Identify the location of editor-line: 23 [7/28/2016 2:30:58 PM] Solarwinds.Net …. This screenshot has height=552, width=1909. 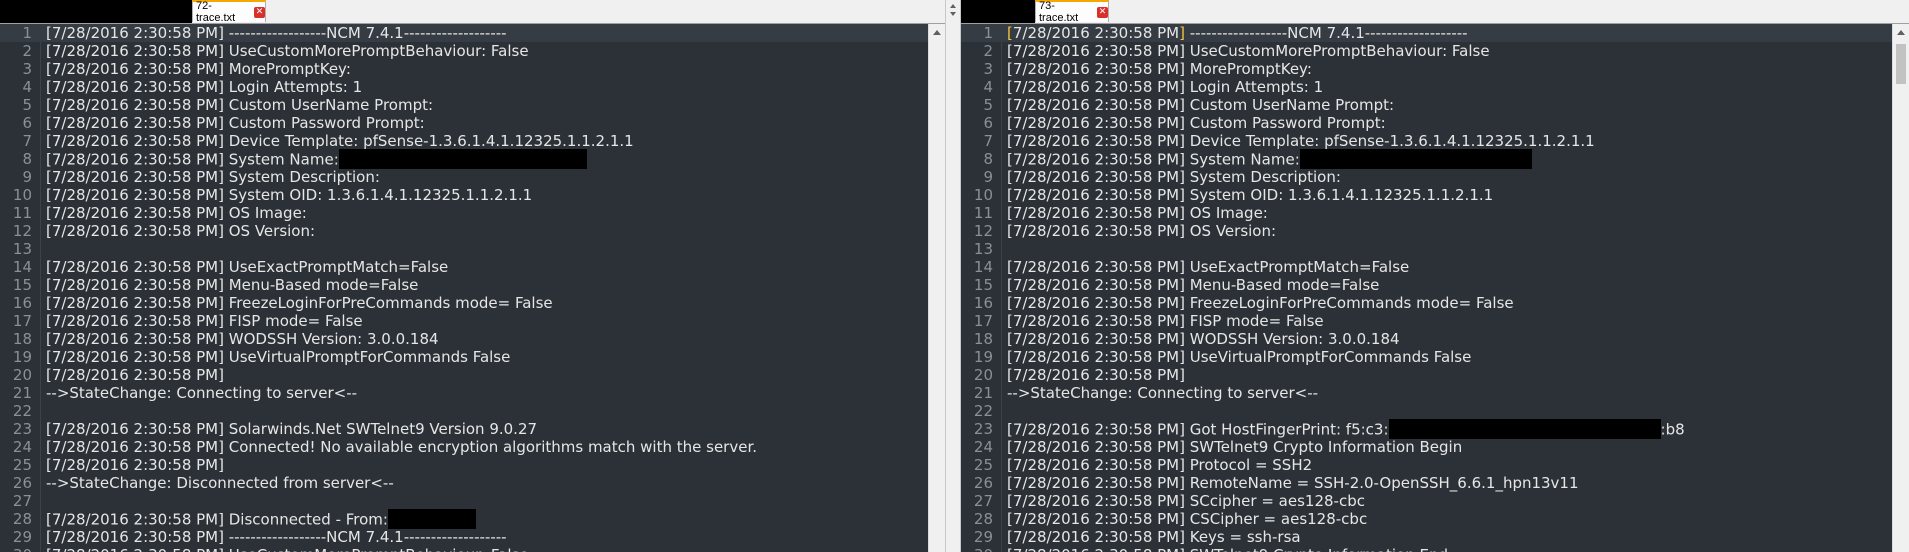
(464, 429).